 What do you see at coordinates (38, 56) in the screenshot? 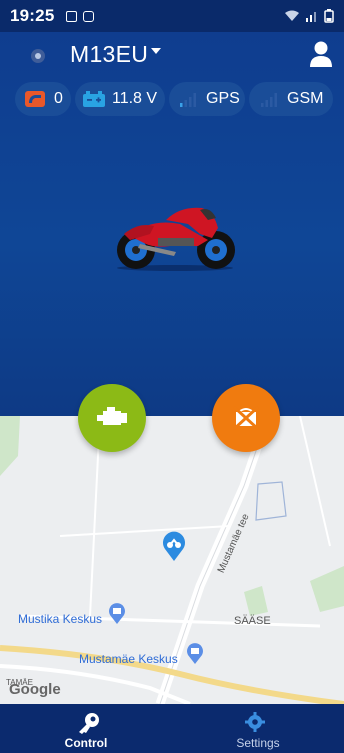
I see `connection-status-icon` at bounding box center [38, 56].